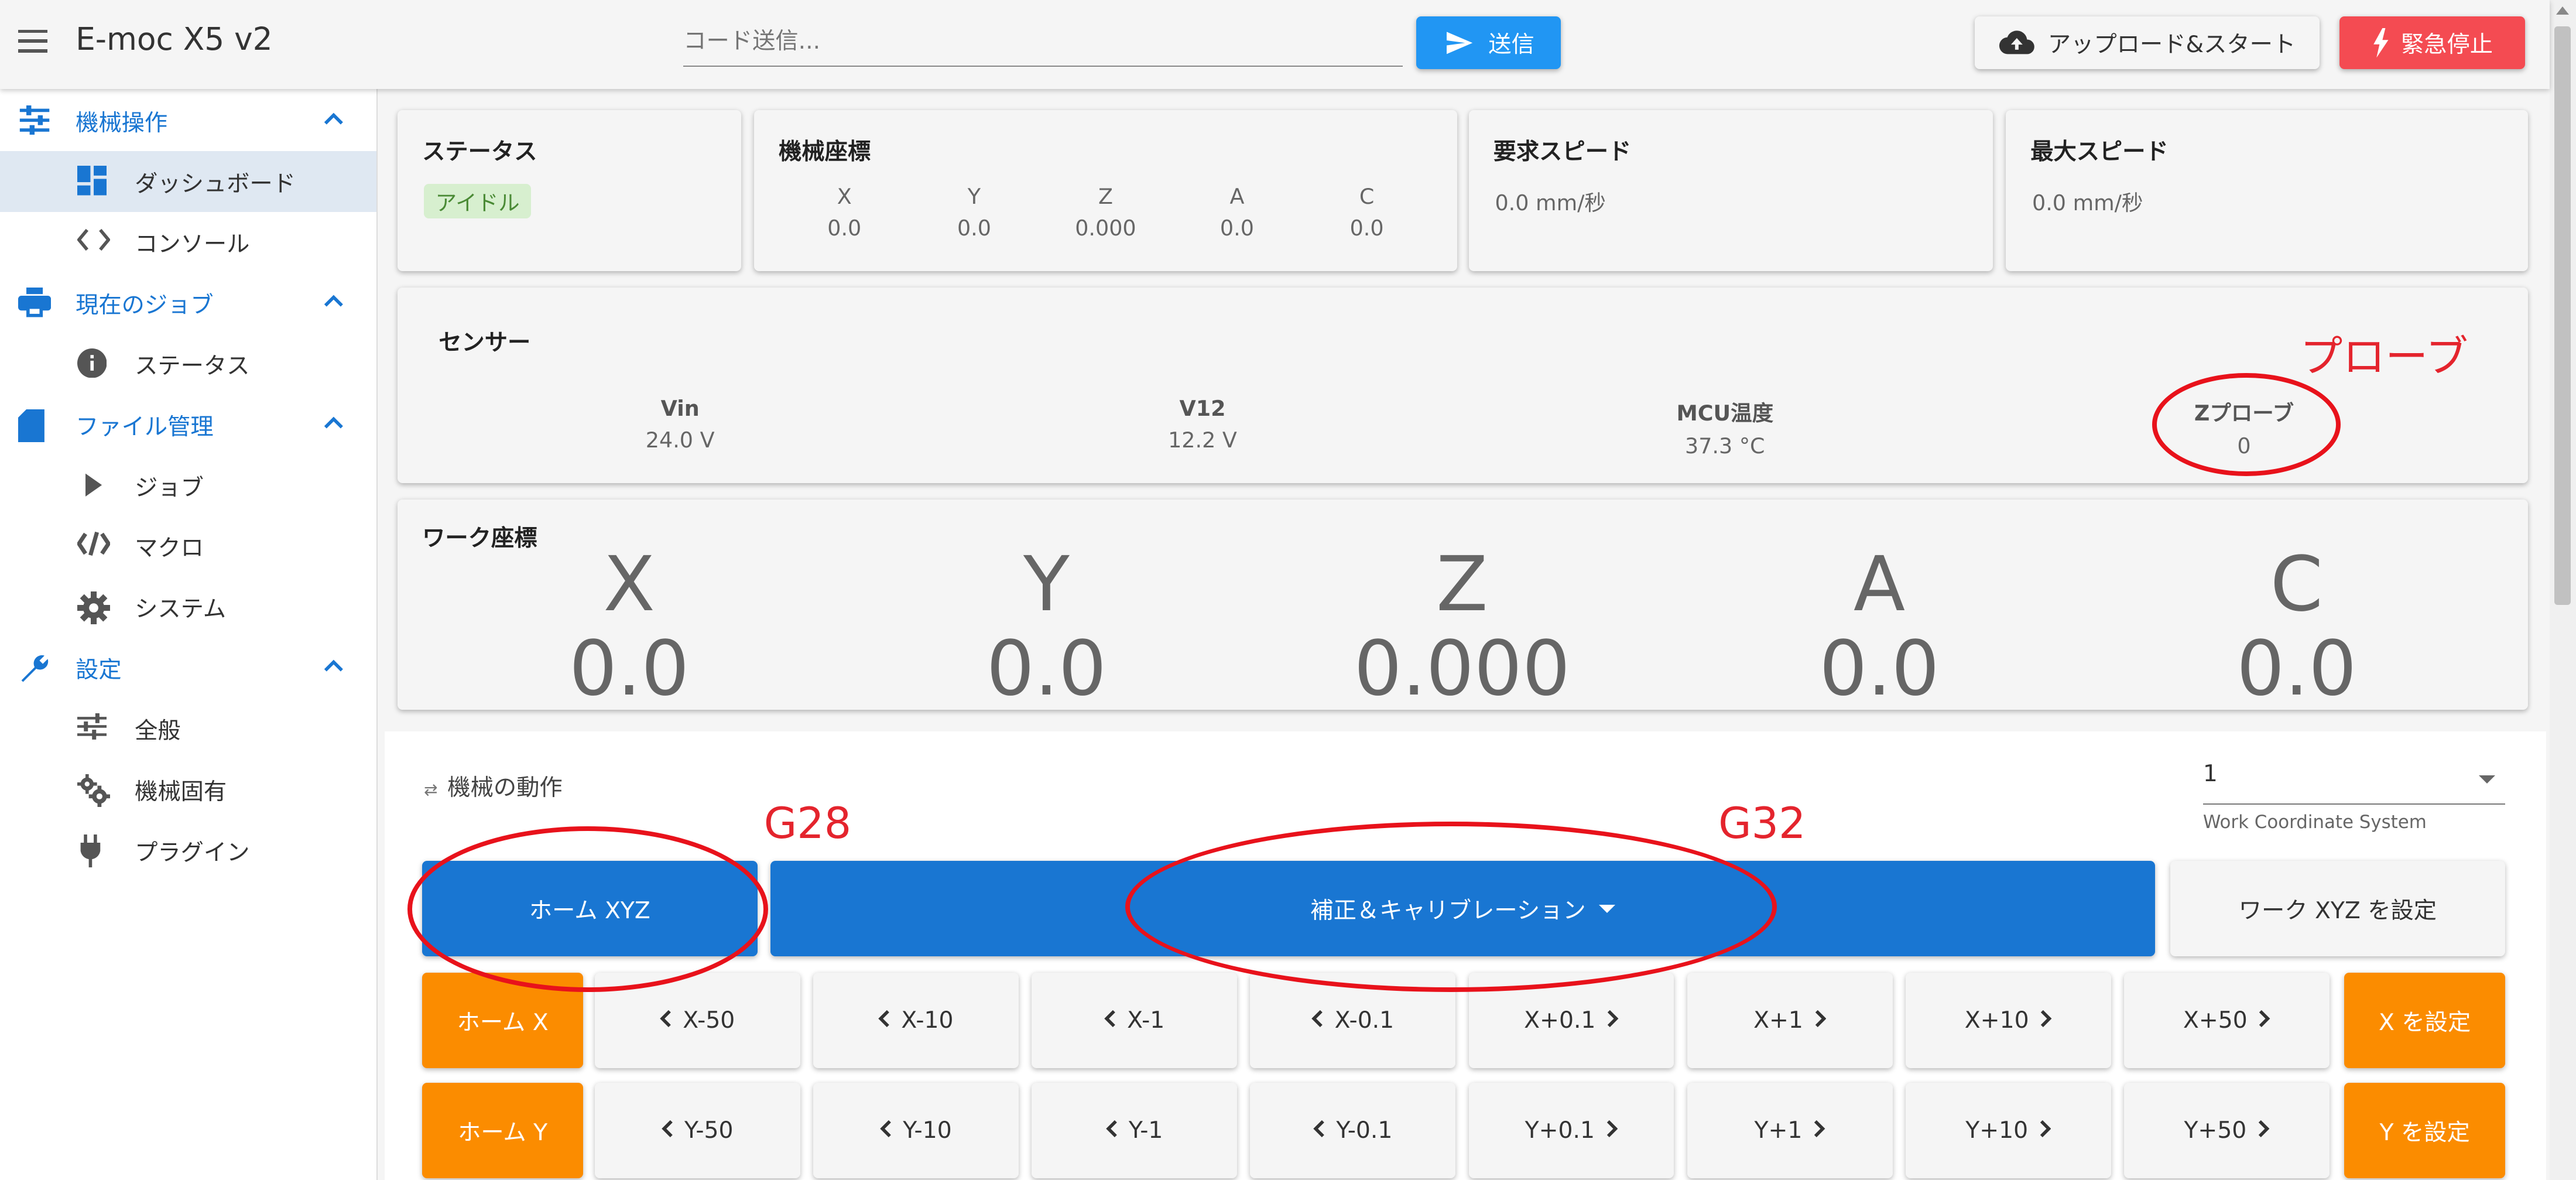 This screenshot has height=1180, width=2576. I want to click on nav-group-machine-control: 機械操作, so click(188, 120).